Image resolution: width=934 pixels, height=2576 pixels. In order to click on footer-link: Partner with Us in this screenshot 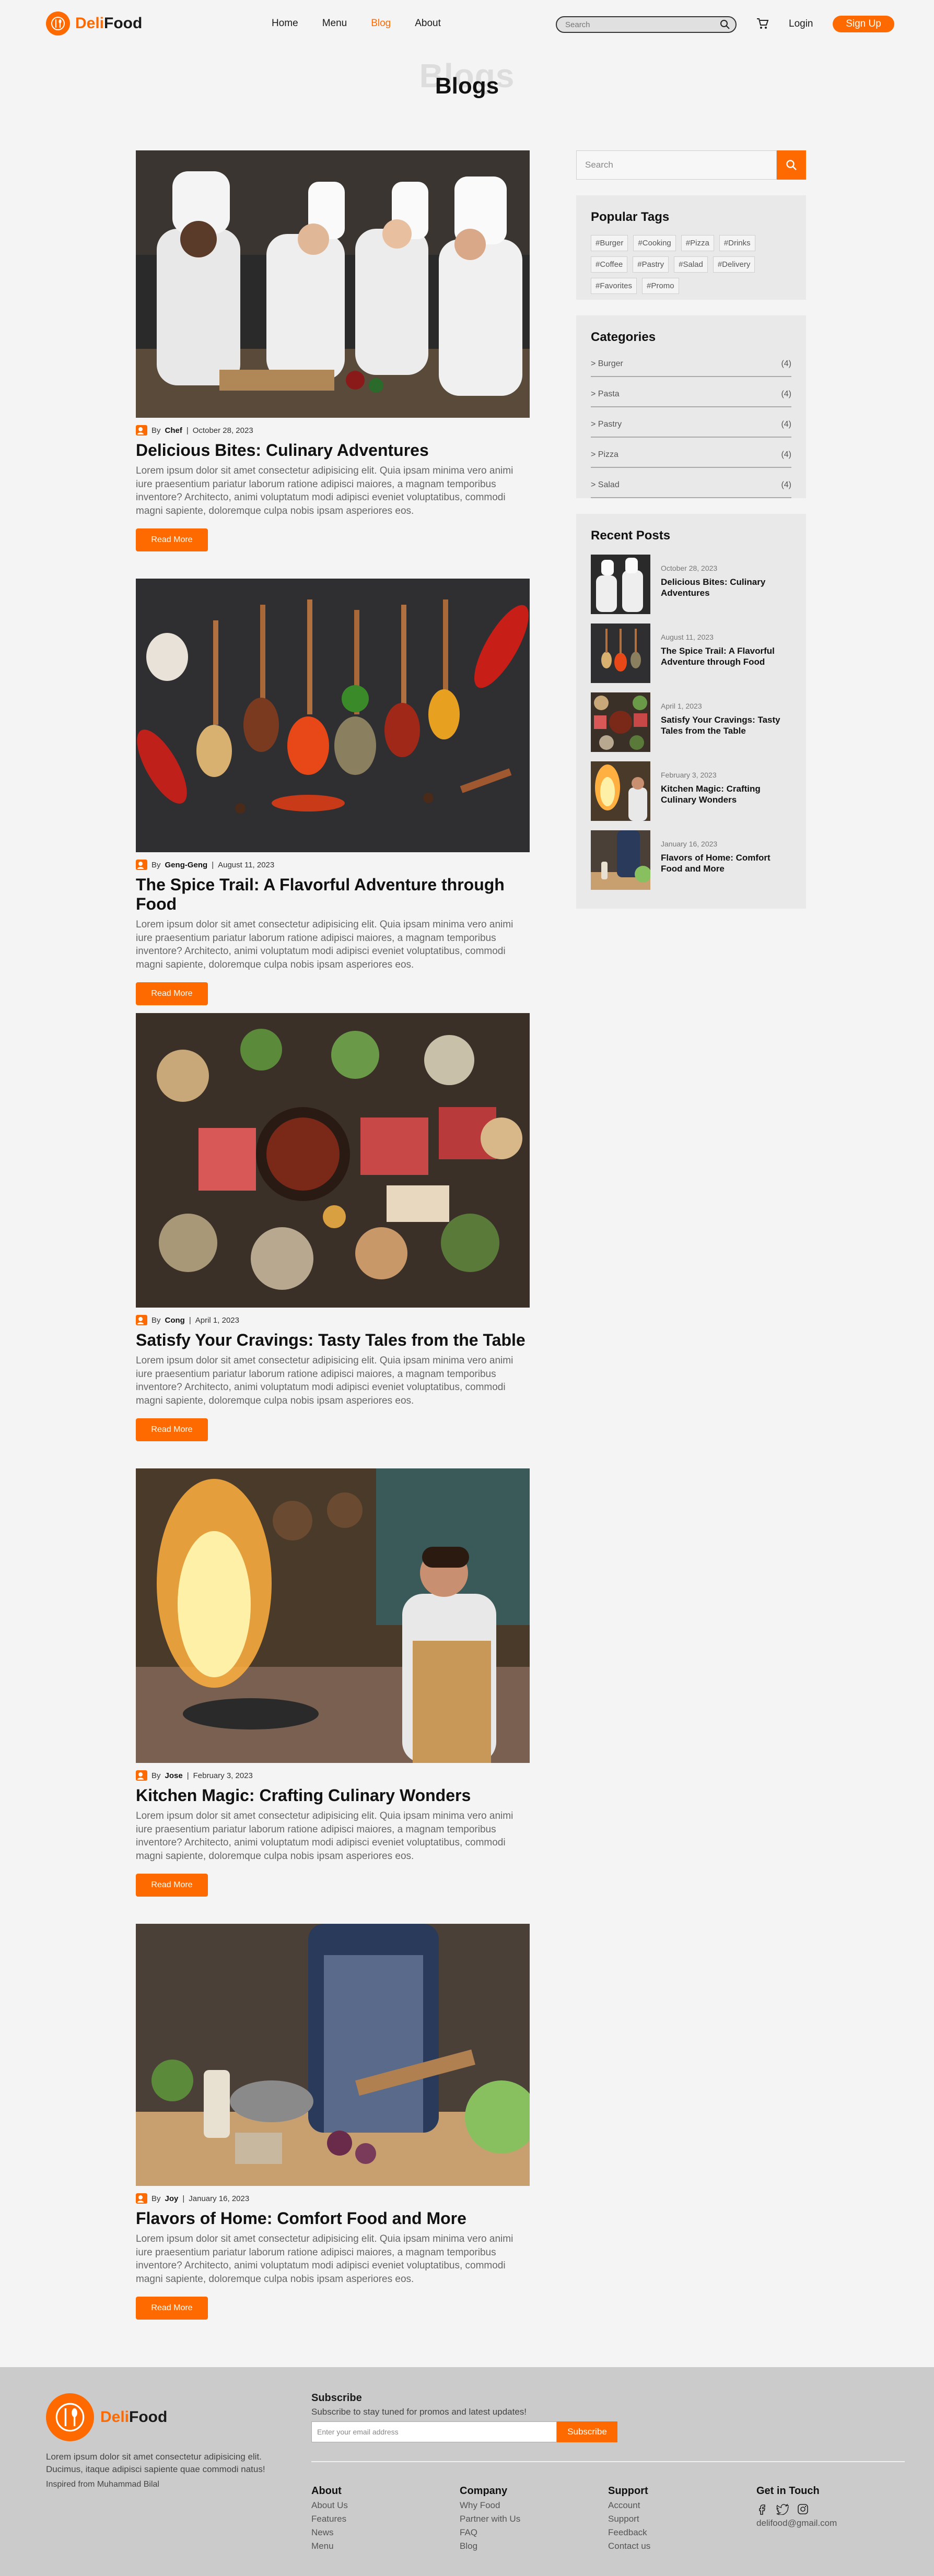, I will do `click(490, 2519)`.